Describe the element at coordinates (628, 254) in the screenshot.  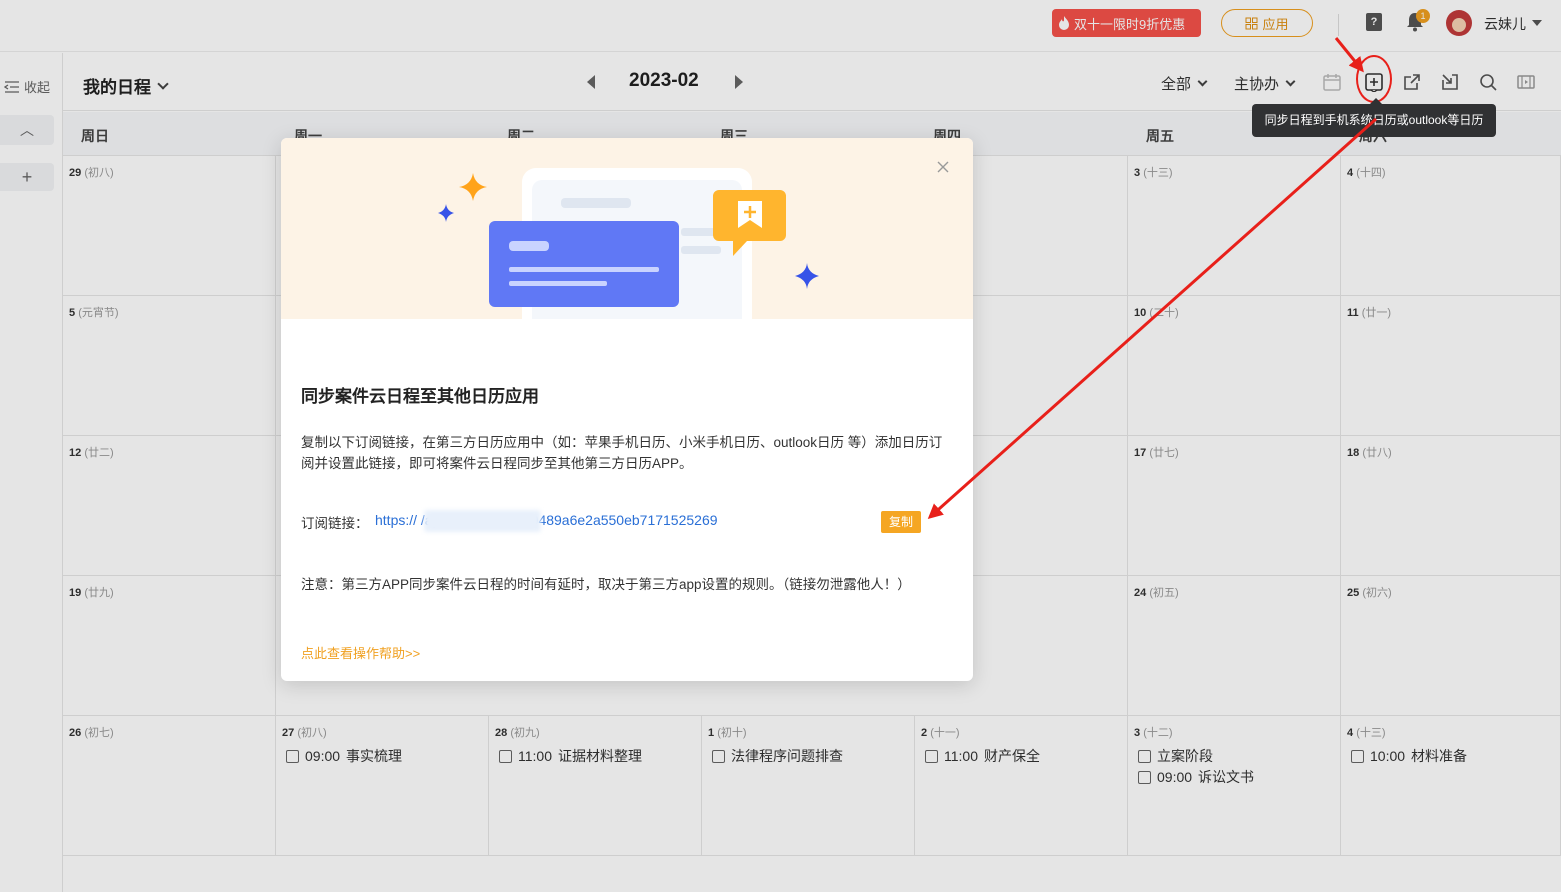
I see `banner-illustration` at that location.